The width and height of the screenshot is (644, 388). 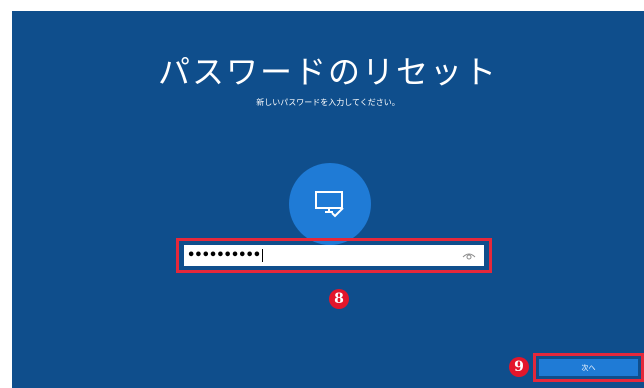 I want to click on monitor-check-icon, so click(x=329, y=204).